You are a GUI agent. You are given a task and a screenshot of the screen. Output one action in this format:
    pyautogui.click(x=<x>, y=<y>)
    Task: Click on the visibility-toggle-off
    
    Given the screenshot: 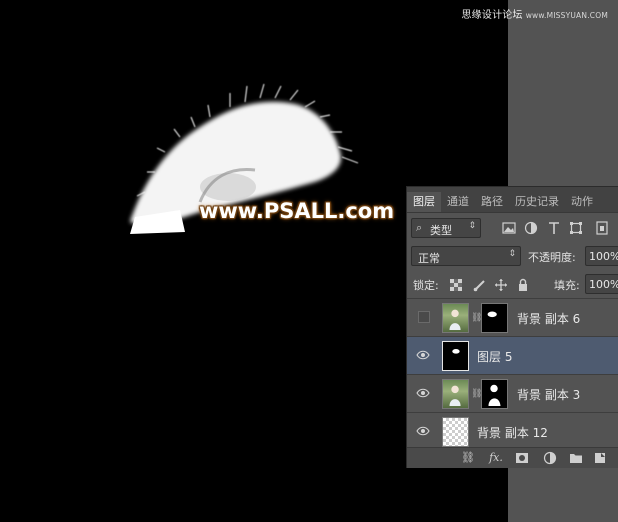 What is the action you would take?
    pyautogui.click(x=424, y=317)
    